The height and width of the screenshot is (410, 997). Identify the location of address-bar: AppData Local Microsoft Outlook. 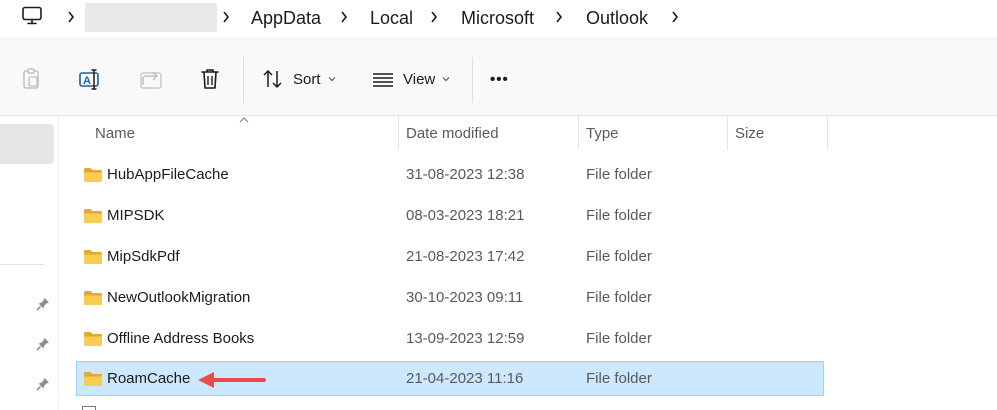
(498, 19).